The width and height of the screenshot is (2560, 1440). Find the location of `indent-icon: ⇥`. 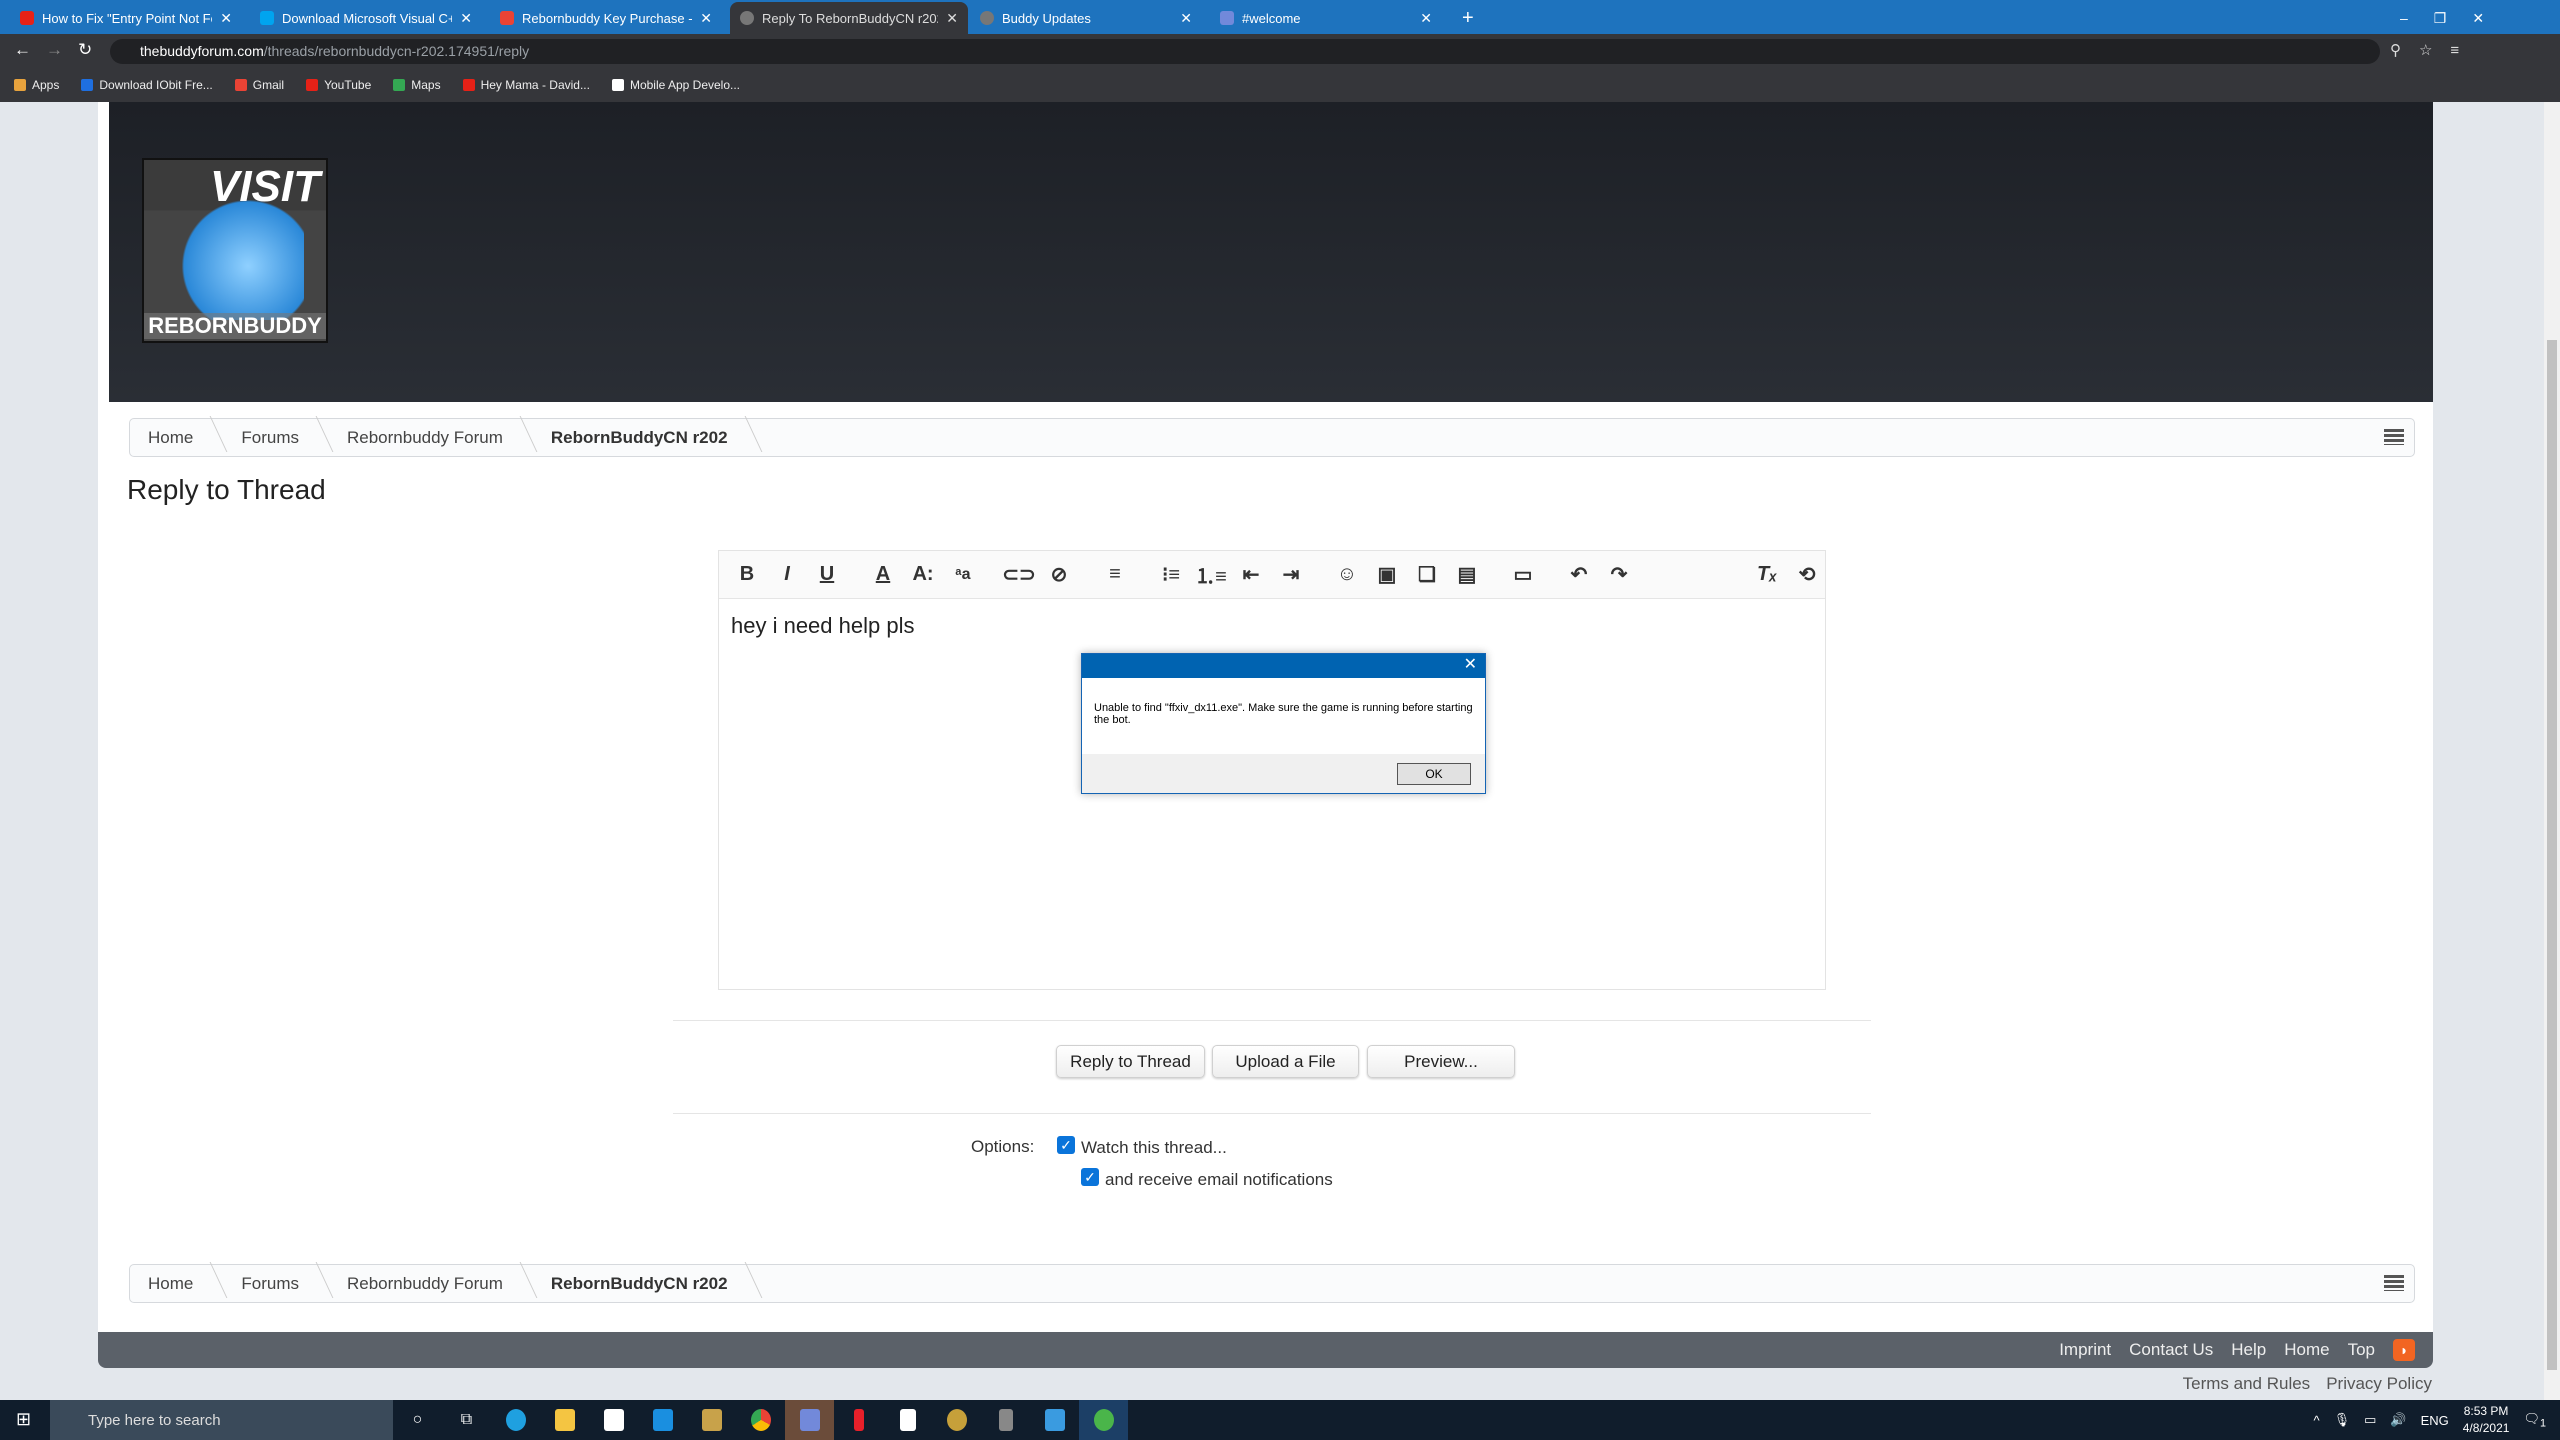

indent-icon: ⇥ is located at coordinates (1291, 575).